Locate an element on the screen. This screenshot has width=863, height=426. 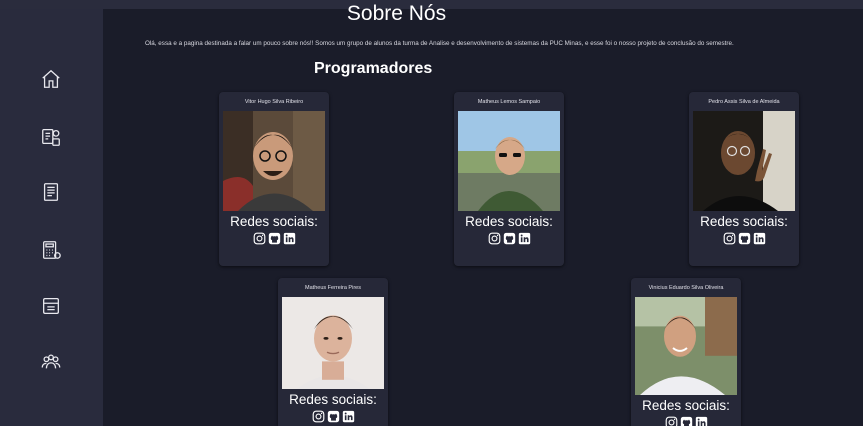
home-icon is located at coordinates (51, 78).